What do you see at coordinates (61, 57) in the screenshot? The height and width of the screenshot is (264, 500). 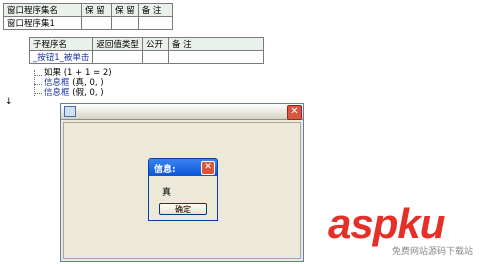 I see `subroutine-name-cell: _按钮1_被单击` at bounding box center [61, 57].